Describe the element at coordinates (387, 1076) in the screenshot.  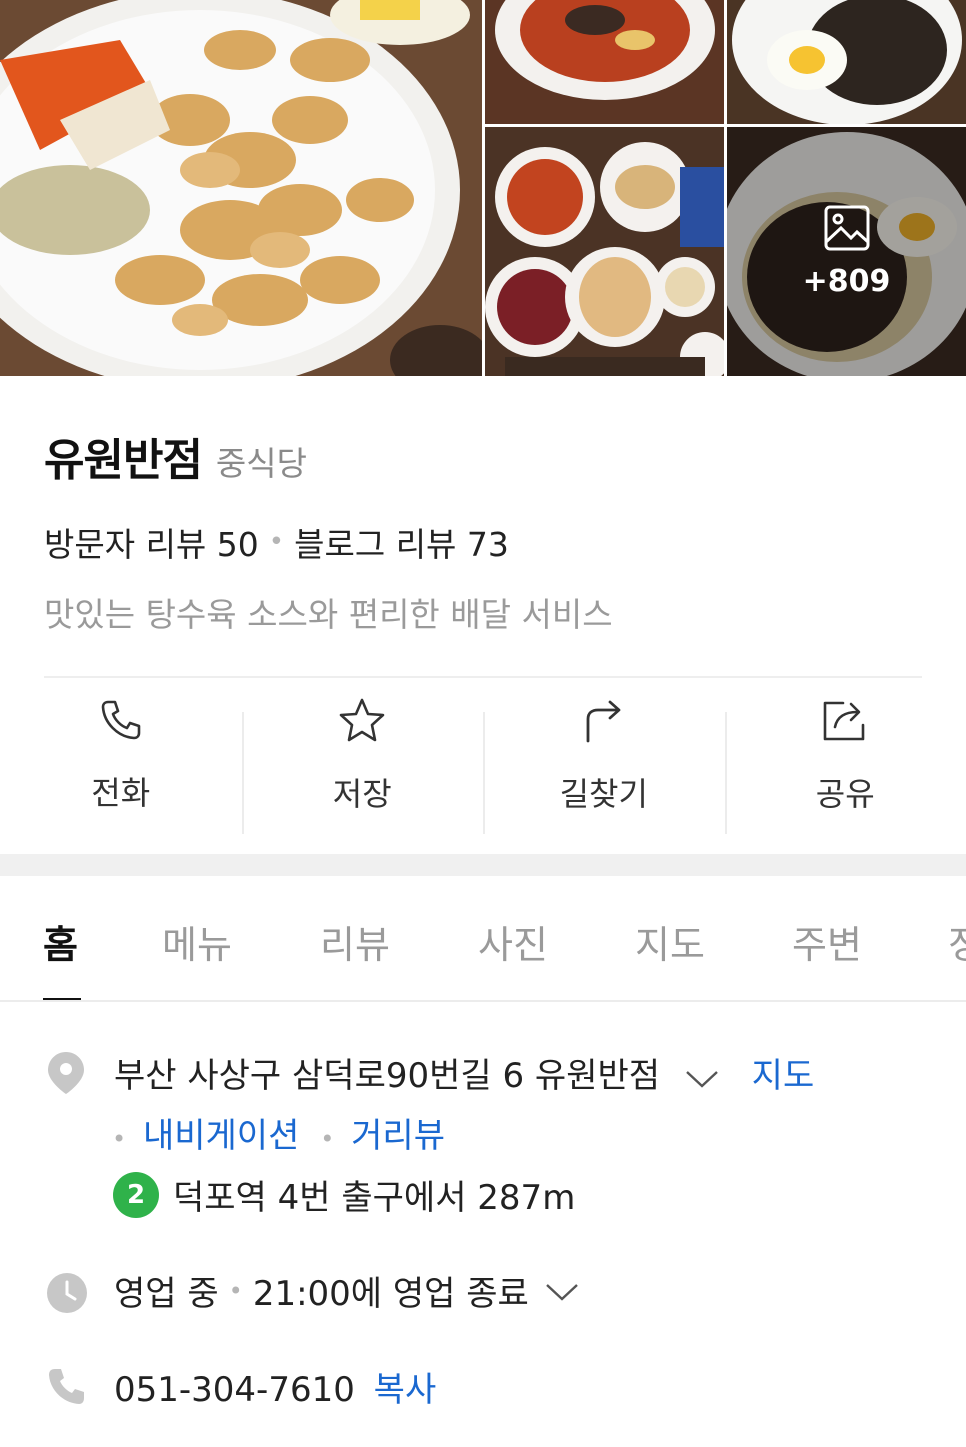
I see `address-text: 부산 사상구 삼덕로90번길 6 유원반점` at that location.